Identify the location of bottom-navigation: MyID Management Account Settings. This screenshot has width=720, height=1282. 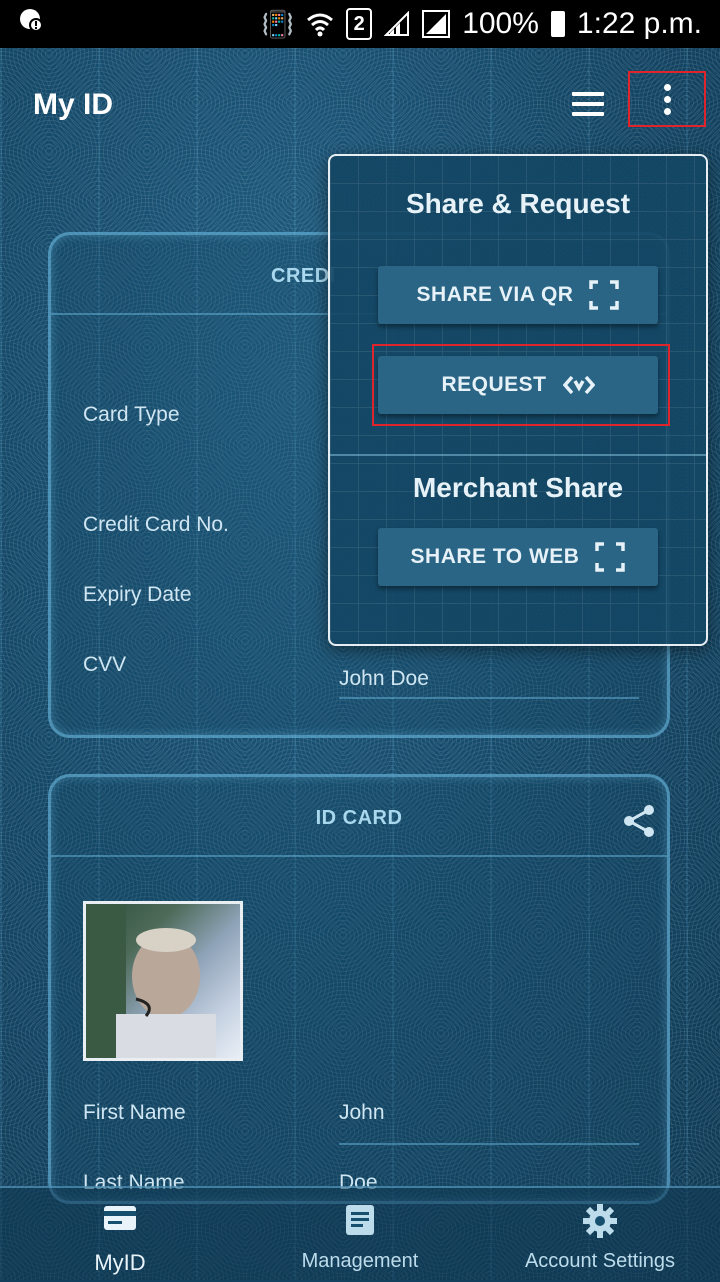
(360, 1234).